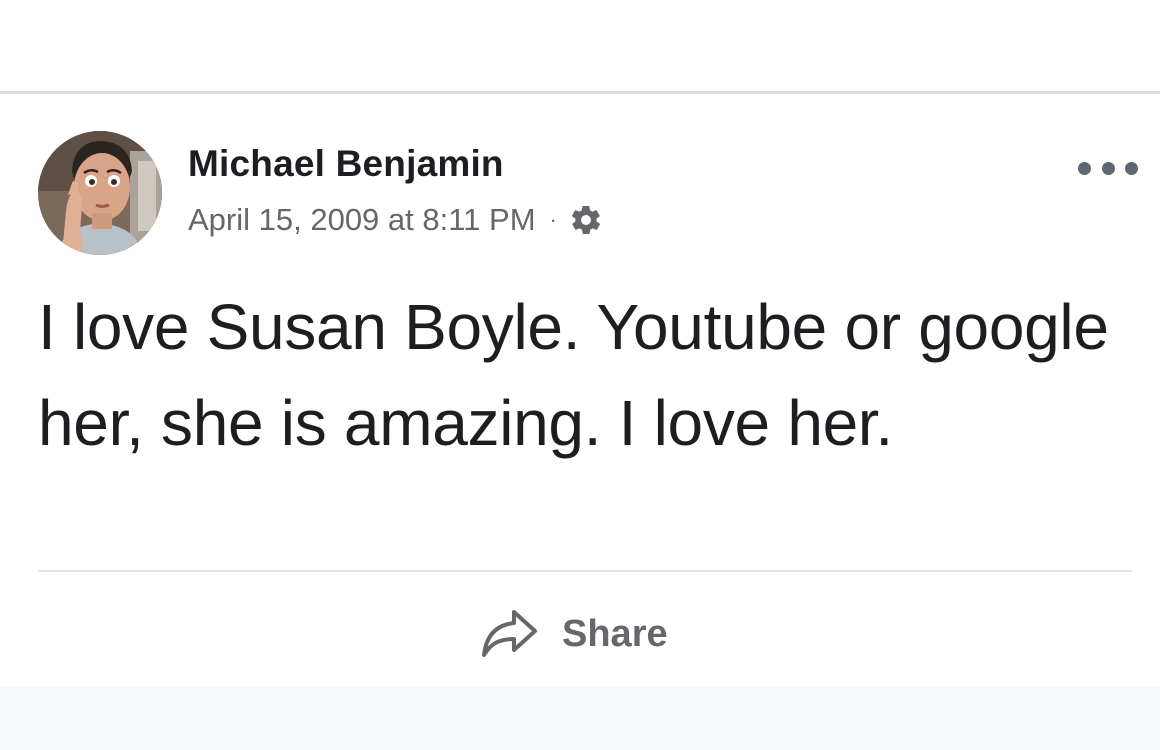 Image resolution: width=1160 pixels, height=750 pixels. I want to click on feed-bottom-area, so click(580, 718).